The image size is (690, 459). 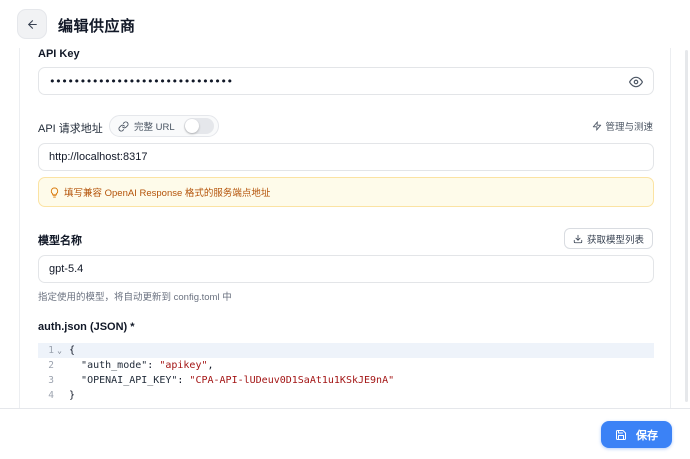 What do you see at coordinates (59, 350) in the screenshot?
I see `fold-chevron-icon: ⌄` at bounding box center [59, 350].